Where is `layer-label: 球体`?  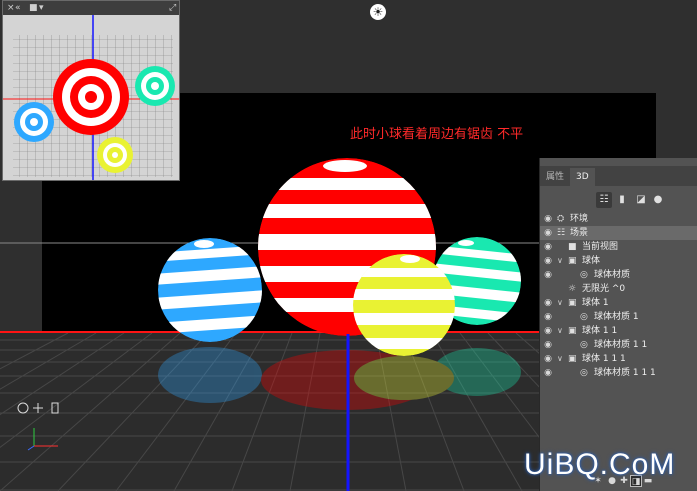
layer-label: 球体 is located at coordinates (591, 261).